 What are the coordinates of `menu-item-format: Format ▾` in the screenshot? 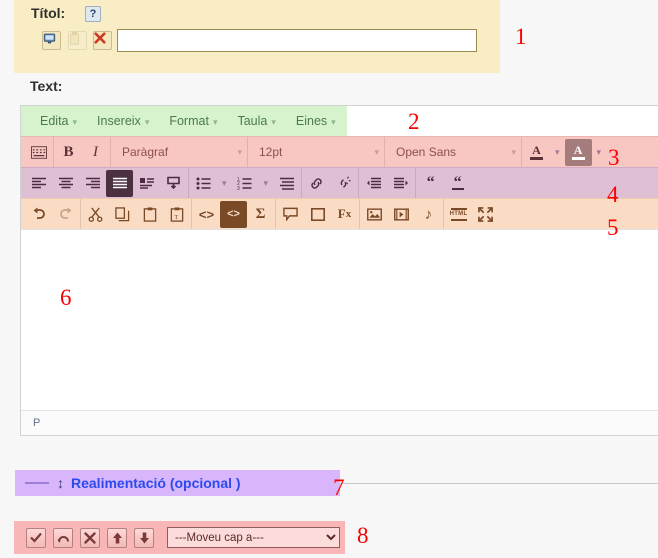 It's located at (193, 121).